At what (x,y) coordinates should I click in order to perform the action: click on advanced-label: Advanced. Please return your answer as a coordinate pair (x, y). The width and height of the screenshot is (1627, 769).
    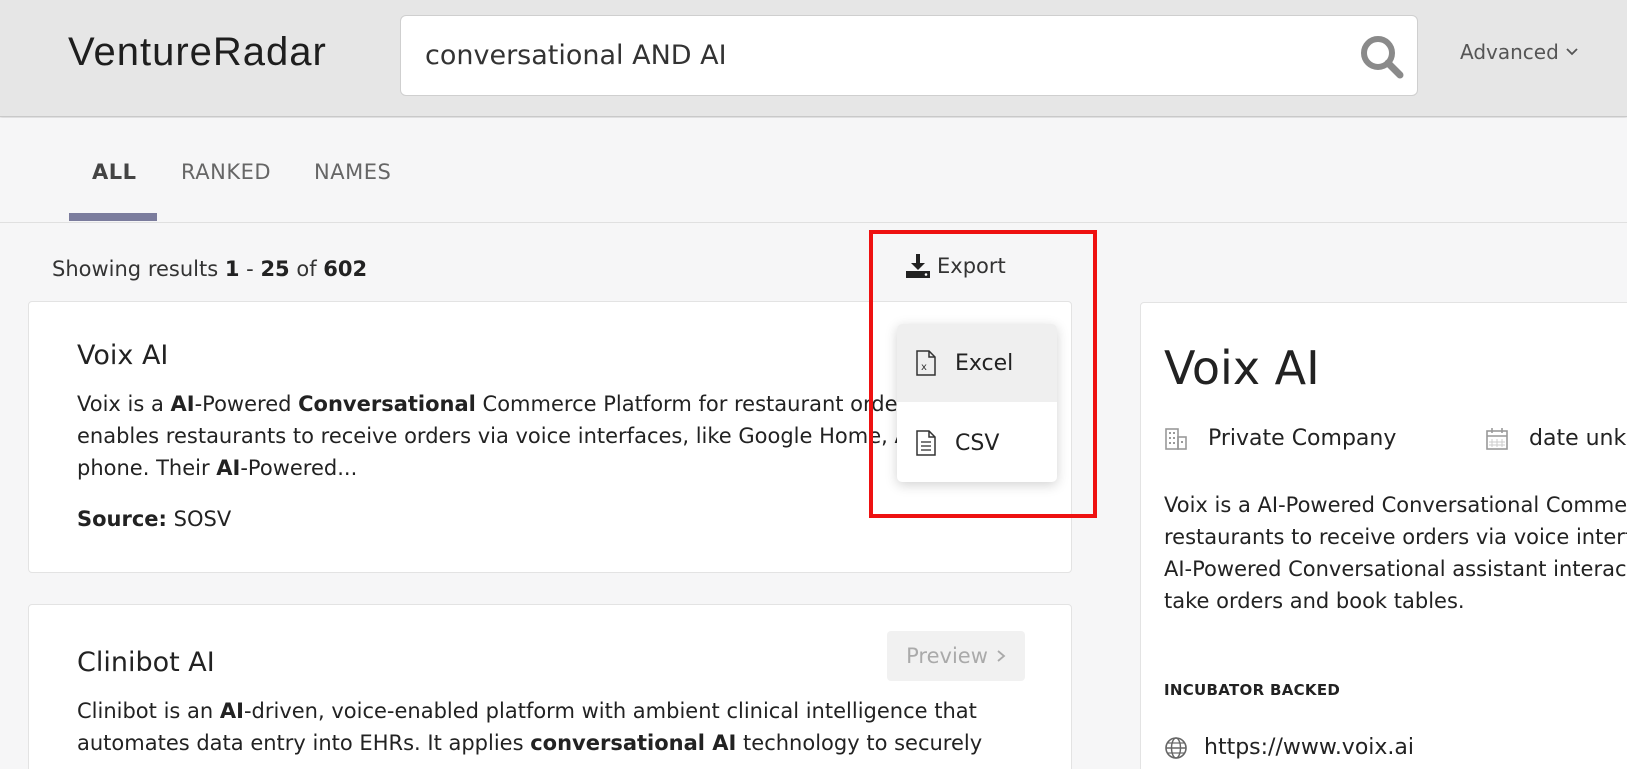
    Looking at the image, I should click on (1509, 52).